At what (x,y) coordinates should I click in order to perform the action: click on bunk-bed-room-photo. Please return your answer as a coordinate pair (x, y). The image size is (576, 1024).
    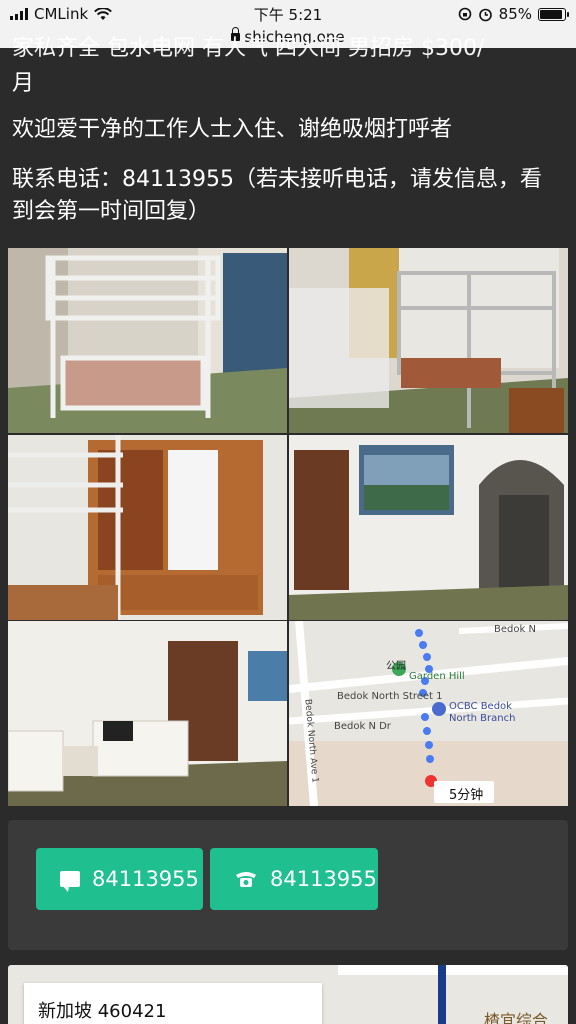
    Looking at the image, I should click on (428, 340).